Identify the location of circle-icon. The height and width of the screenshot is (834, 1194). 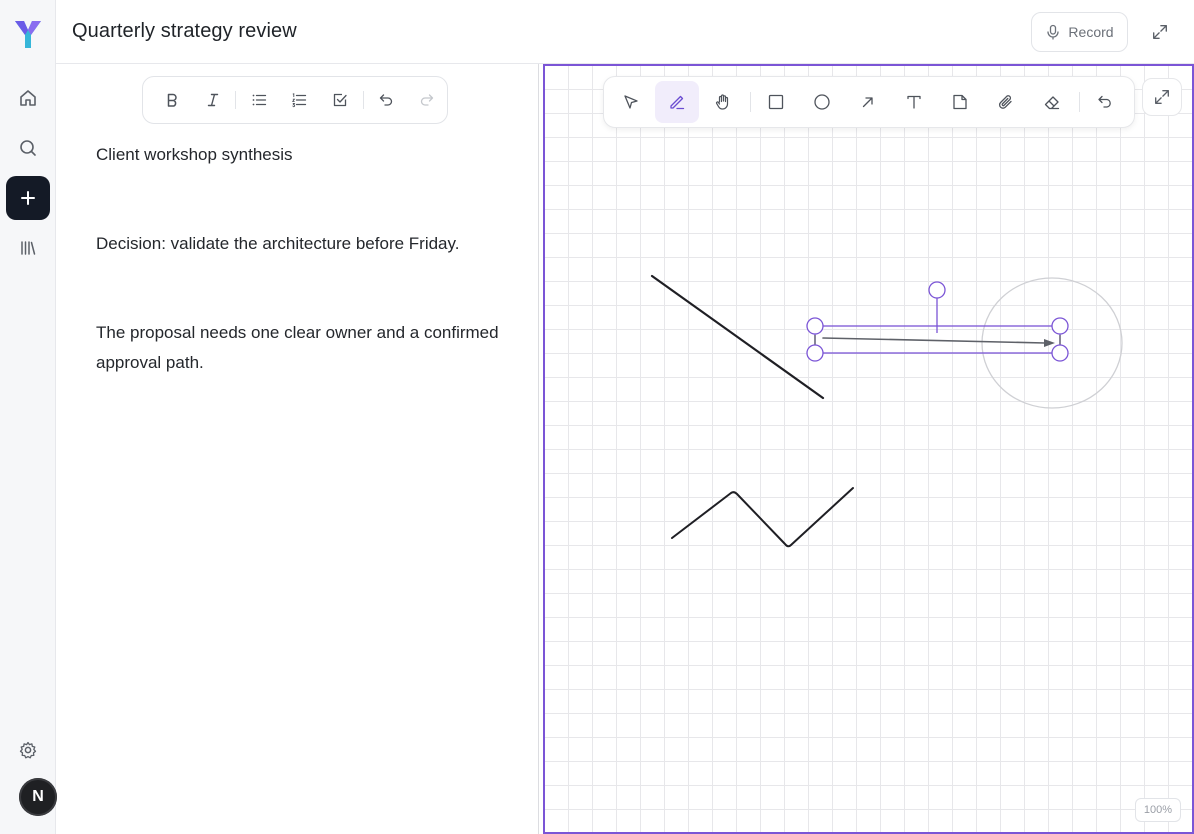
(822, 102).